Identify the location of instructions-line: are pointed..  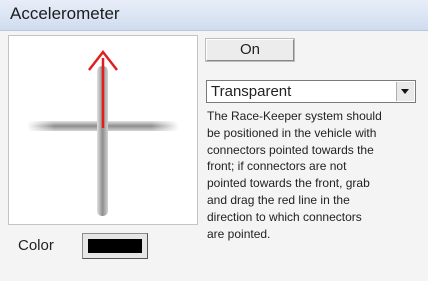
(239, 233).